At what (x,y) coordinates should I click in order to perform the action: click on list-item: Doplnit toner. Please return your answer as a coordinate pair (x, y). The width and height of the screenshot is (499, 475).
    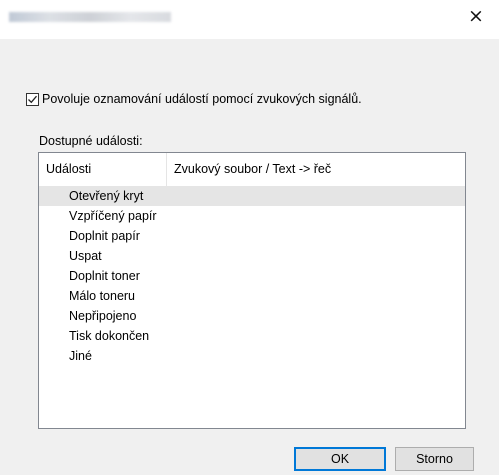
    Looking at the image, I should click on (252, 276).